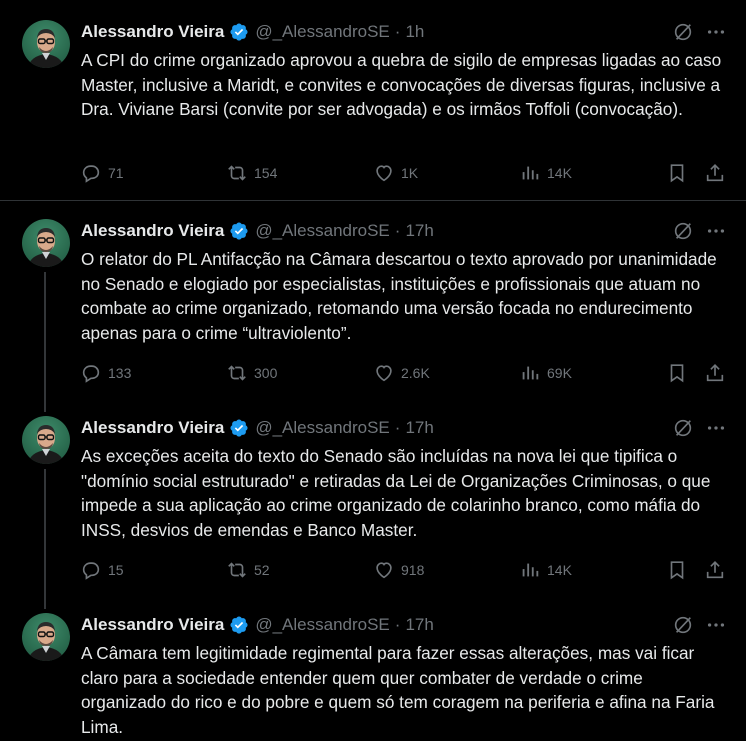 The width and height of the screenshot is (746, 741). Describe the element at coordinates (102, 173) in the screenshot. I see `reply-button: 71` at that location.